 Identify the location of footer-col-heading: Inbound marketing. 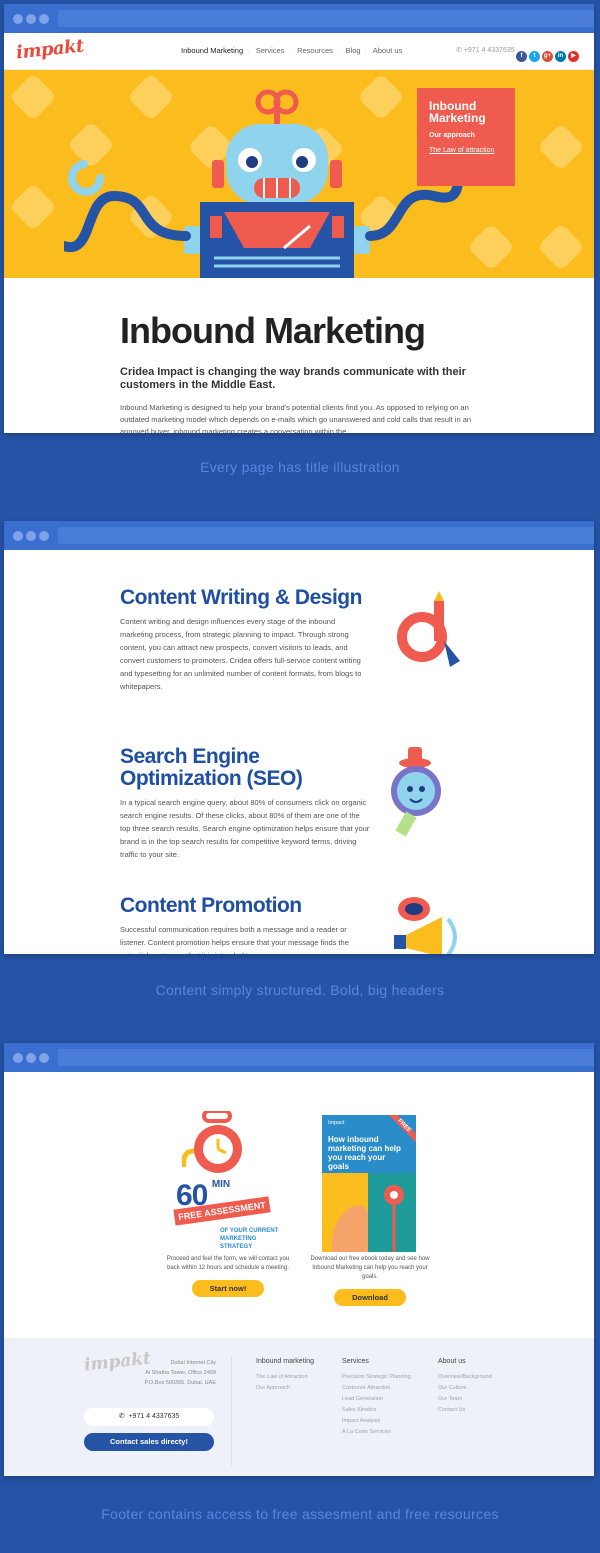
(285, 1361).